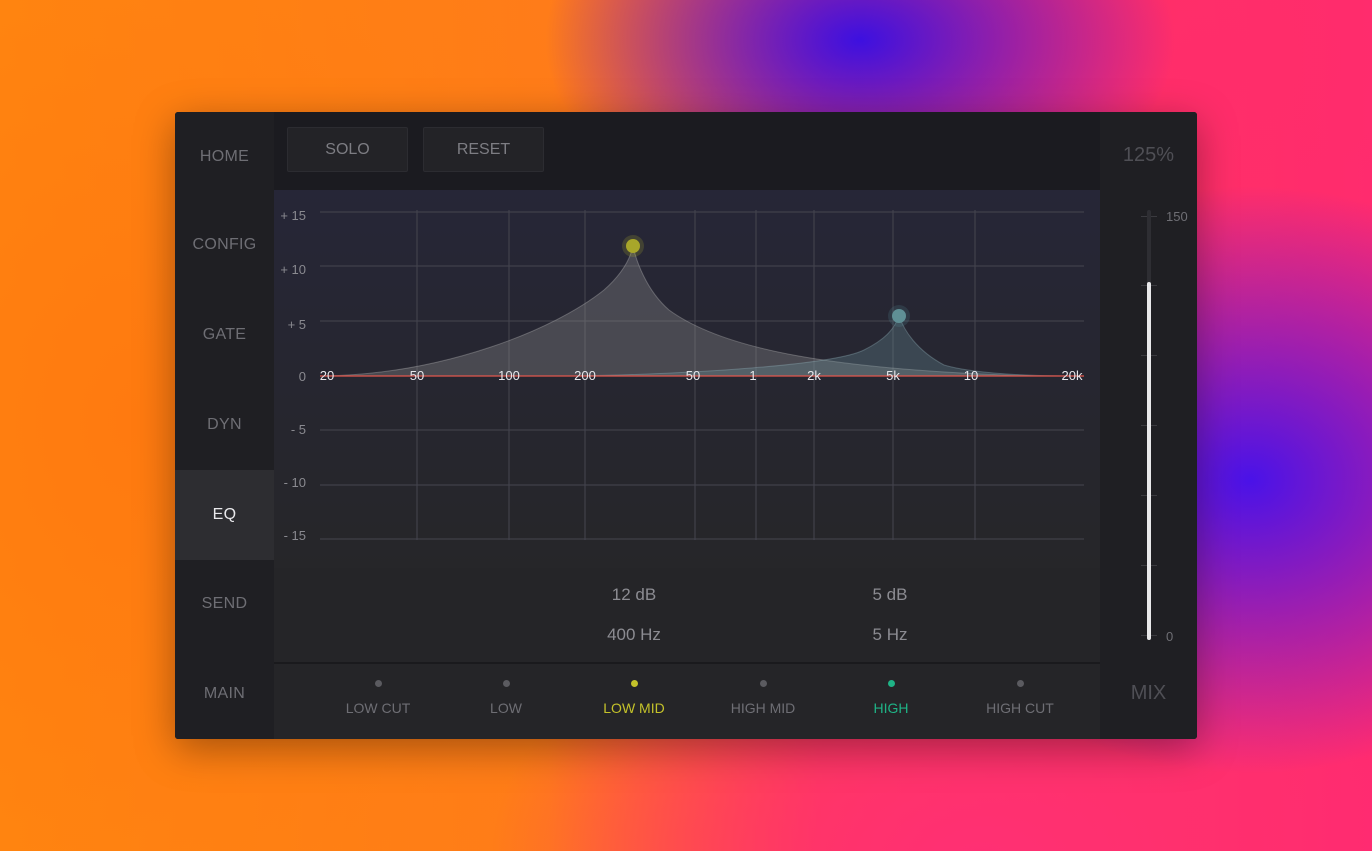  I want to click on mix-scale-max: 150, so click(1177, 216).